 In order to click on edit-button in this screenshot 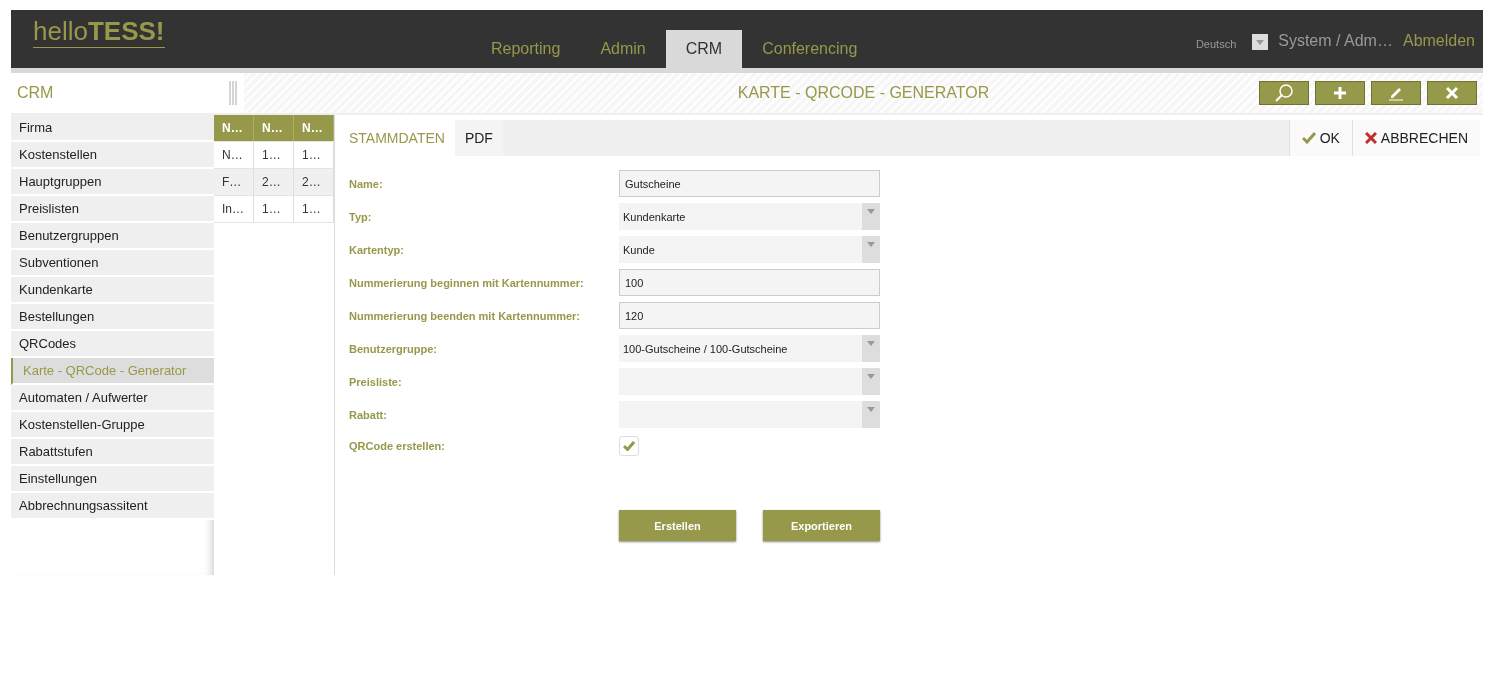, I will do `click(1396, 93)`.